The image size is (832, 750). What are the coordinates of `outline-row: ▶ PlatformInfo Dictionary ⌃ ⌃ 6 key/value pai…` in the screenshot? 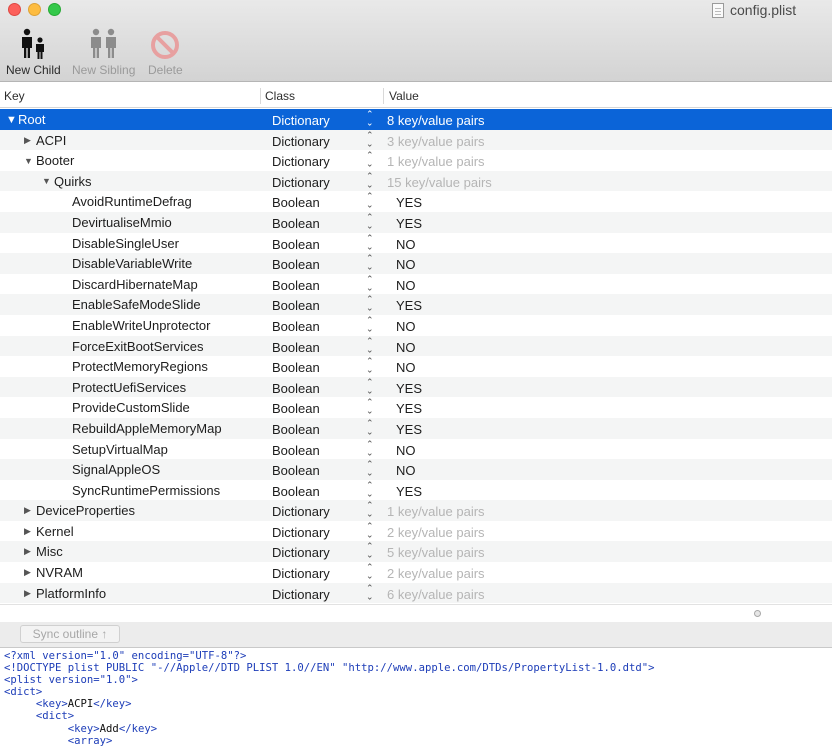 It's located at (416, 593).